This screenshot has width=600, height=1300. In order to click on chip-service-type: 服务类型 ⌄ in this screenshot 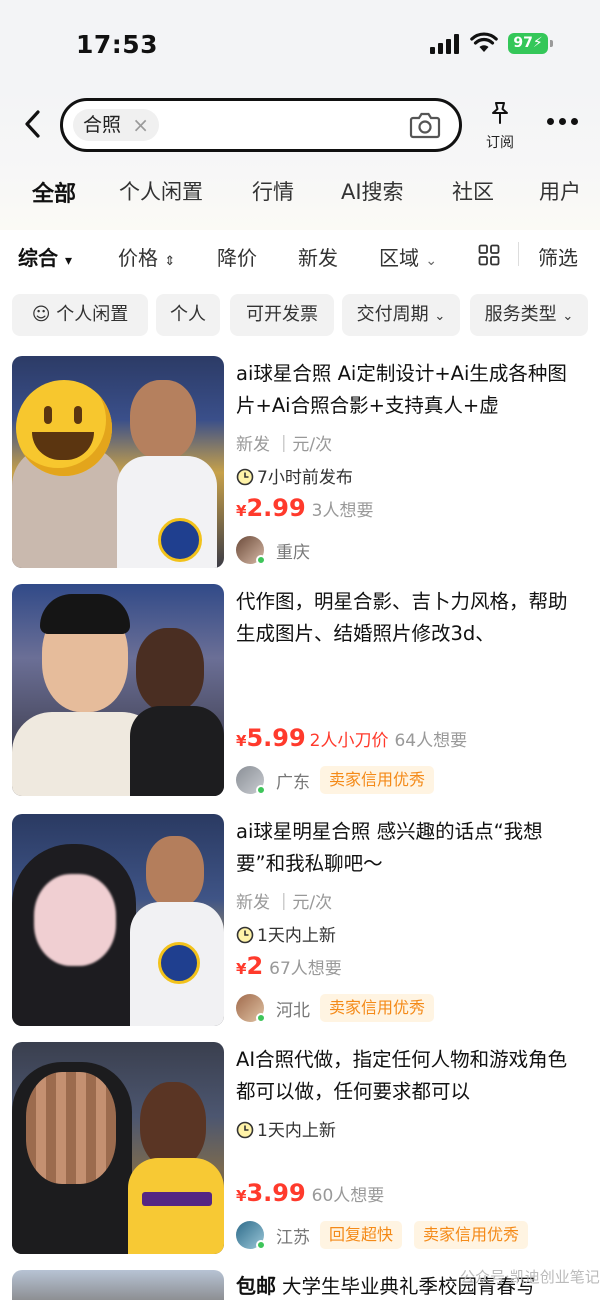, I will do `click(529, 315)`.